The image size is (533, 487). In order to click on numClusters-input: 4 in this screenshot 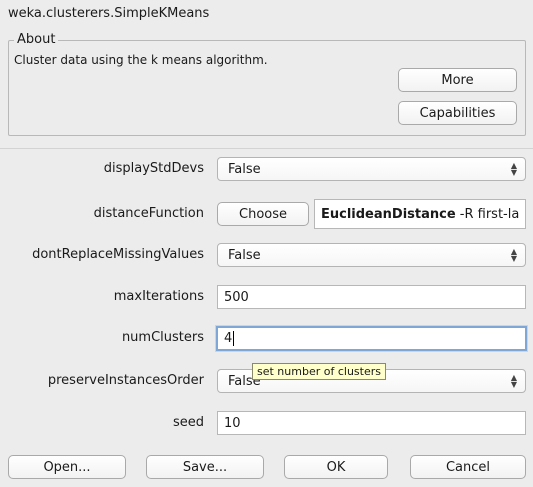, I will do `click(371, 338)`.